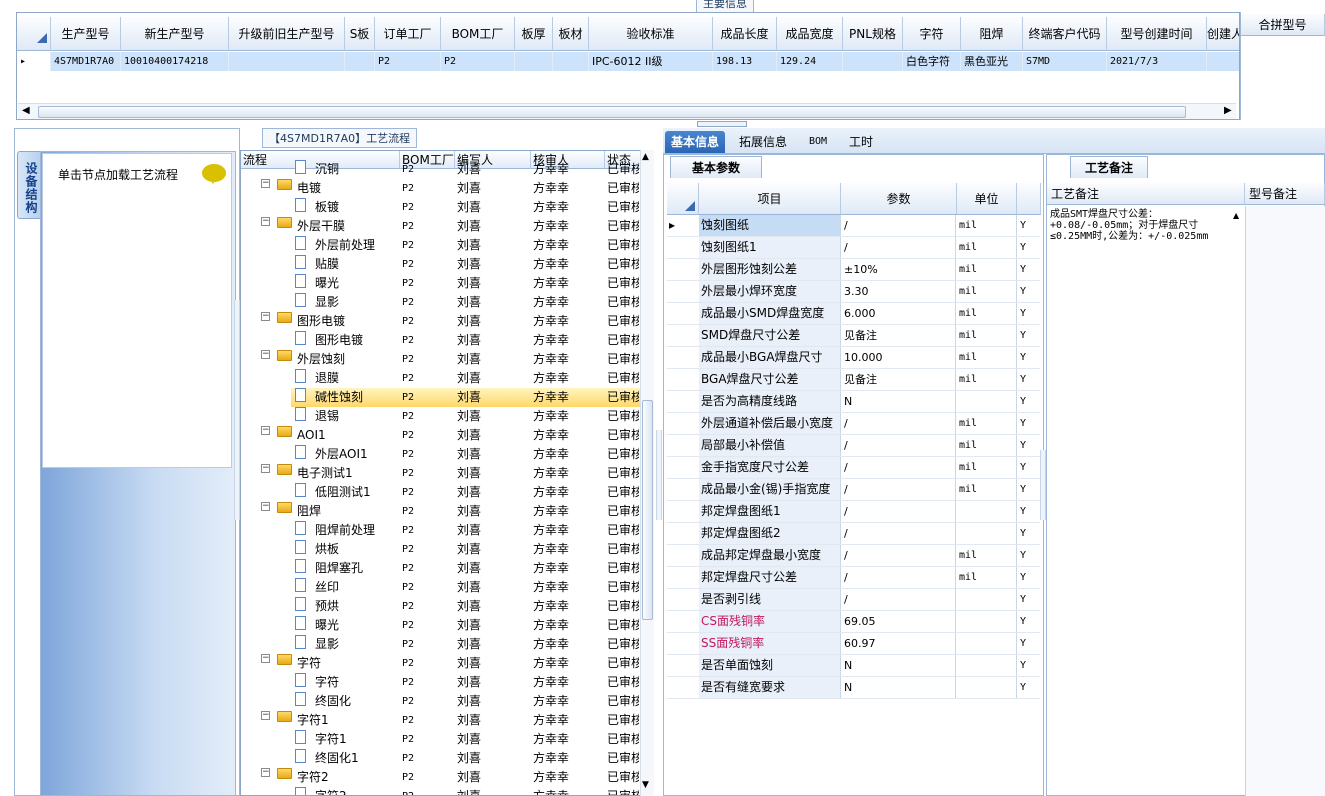 The width and height of the screenshot is (1325, 796). Describe the element at coordinates (810, 34) in the screenshot. I see `column-header: 成品宽度` at that location.